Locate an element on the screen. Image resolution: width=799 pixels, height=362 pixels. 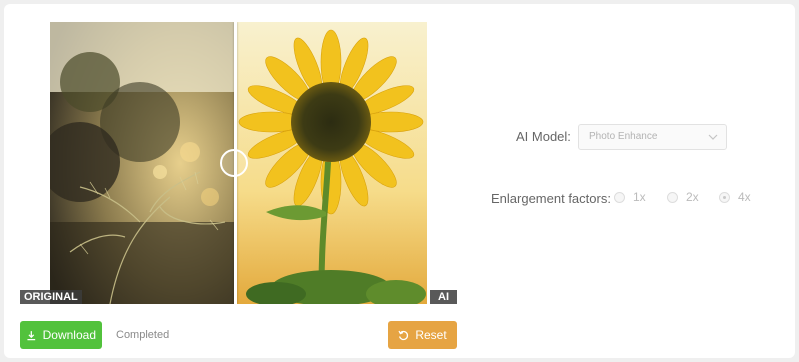
factor-label-4x: 4x is located at coordinates (744, 197).